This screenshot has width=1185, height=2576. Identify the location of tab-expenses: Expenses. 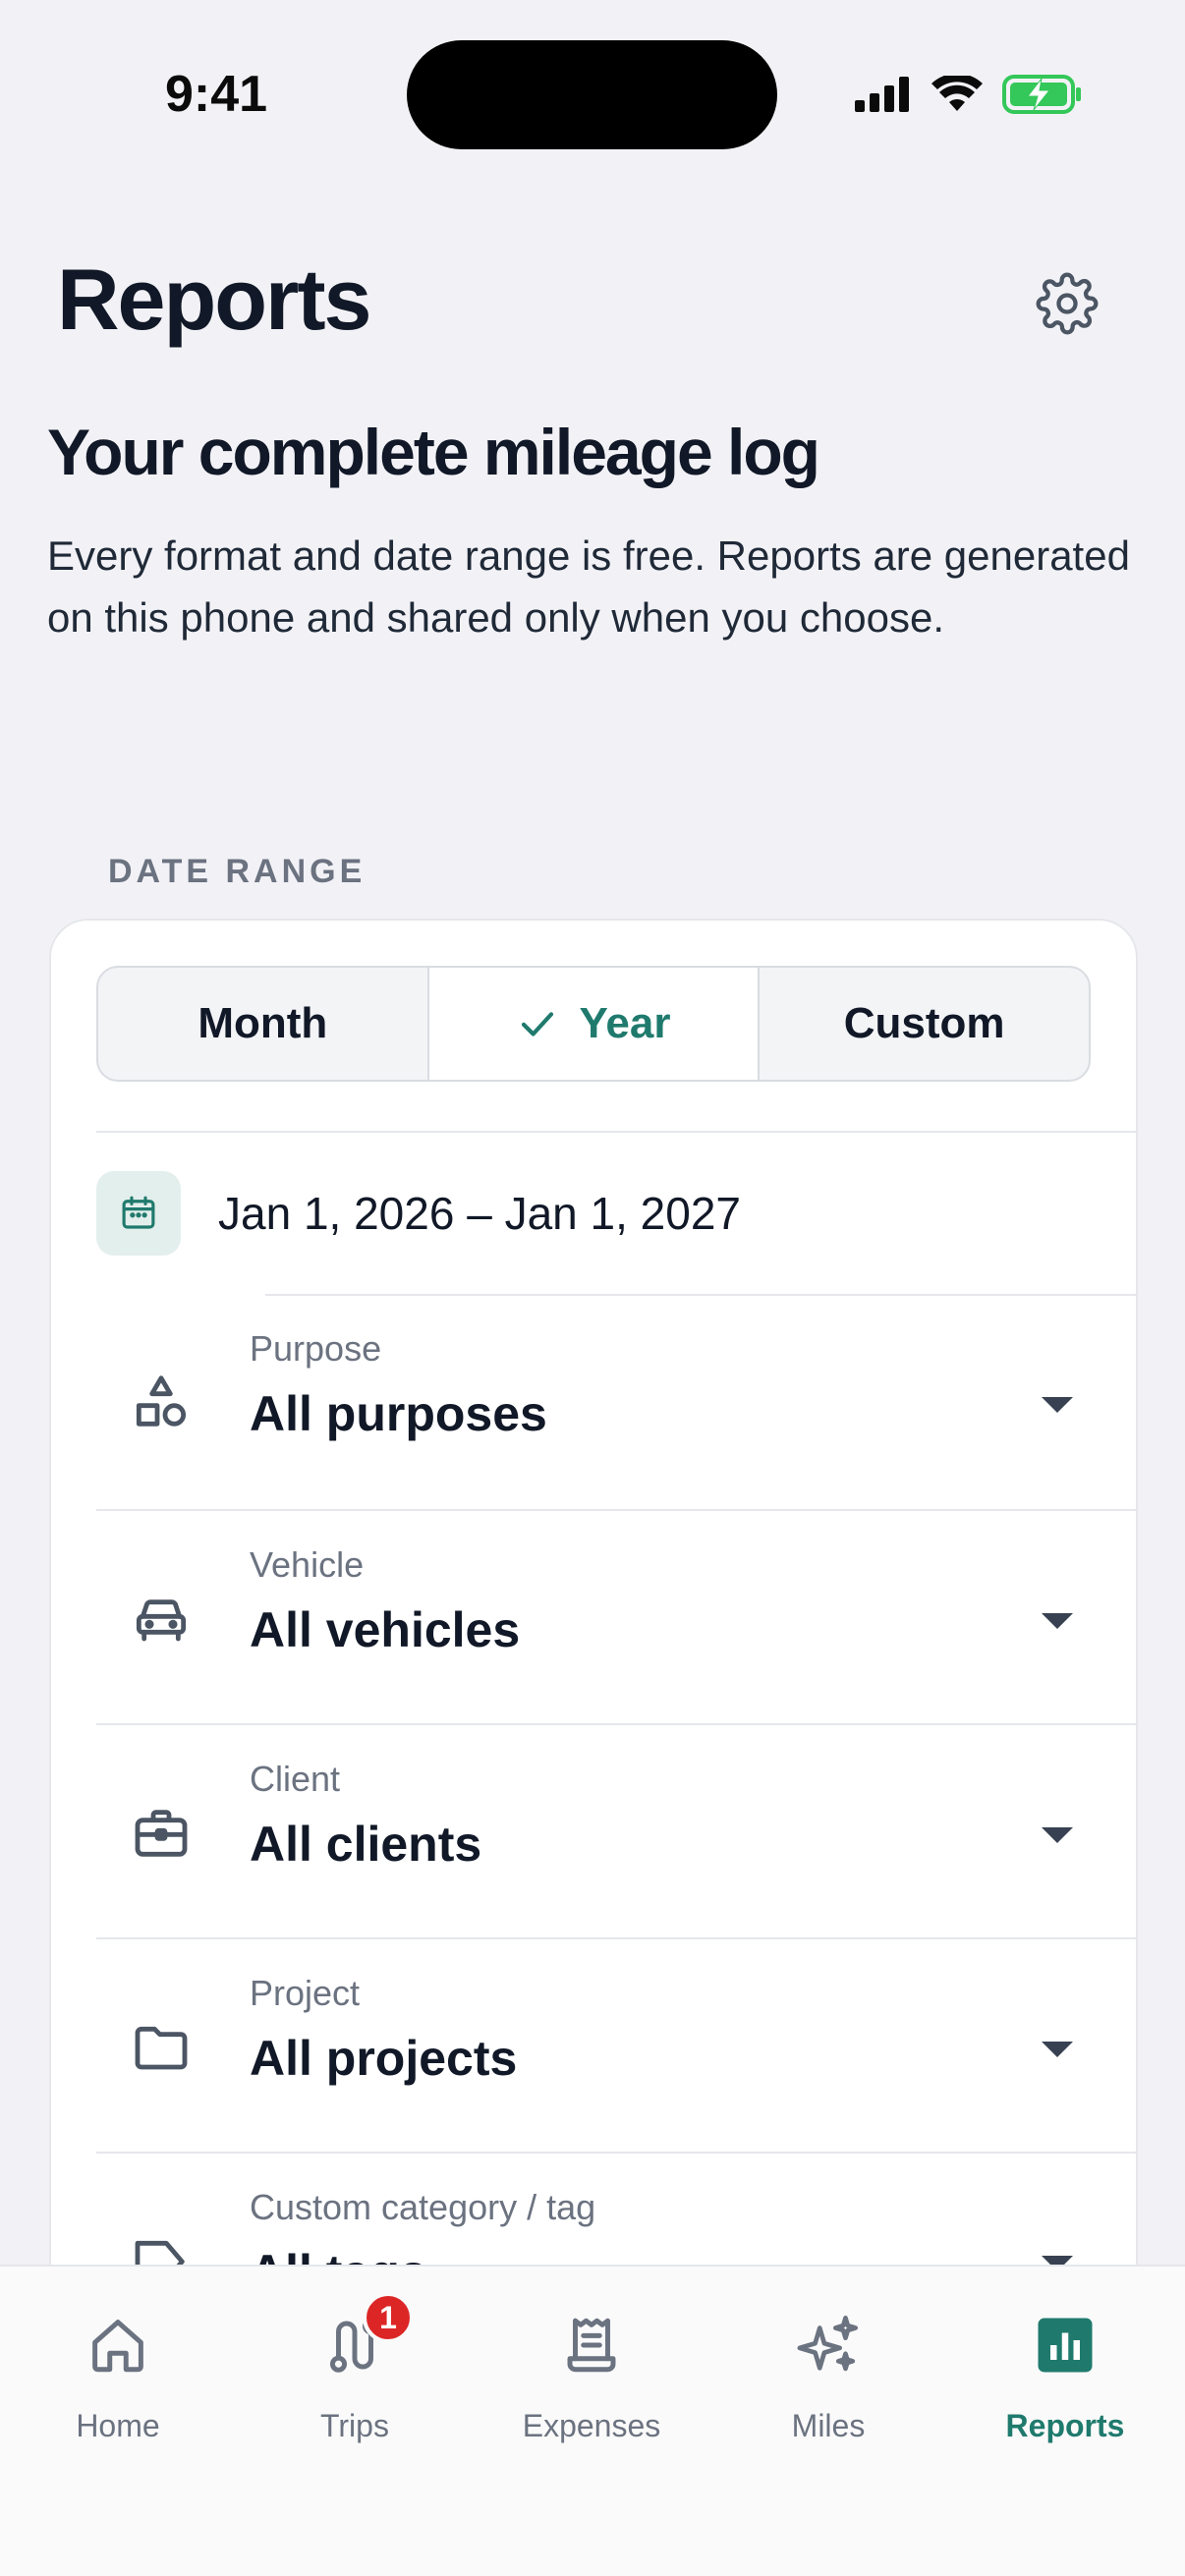
(592, 2365).